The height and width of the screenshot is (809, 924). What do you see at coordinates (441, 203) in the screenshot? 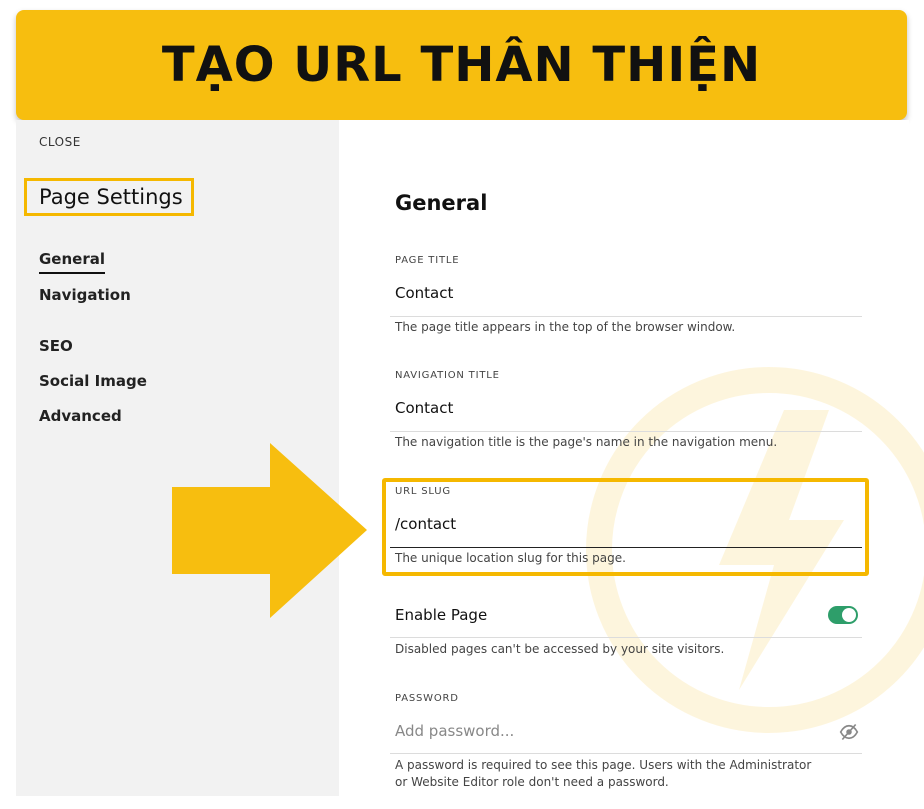
I see `section-heading: General` at bounding box center [441, 203].